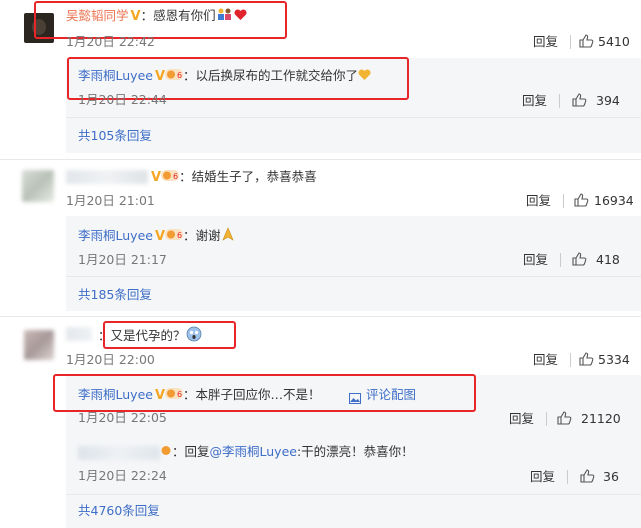 The height and width of the screenshot is (528, 641). Describe the element at coordinates (614, 359) in the screenshot. I see `like-count: 5334` at that location.